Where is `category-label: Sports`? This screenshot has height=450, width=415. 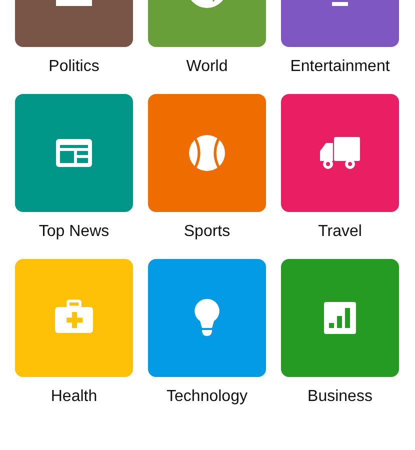
category-label: Sports is located at coordinates (207, 232).